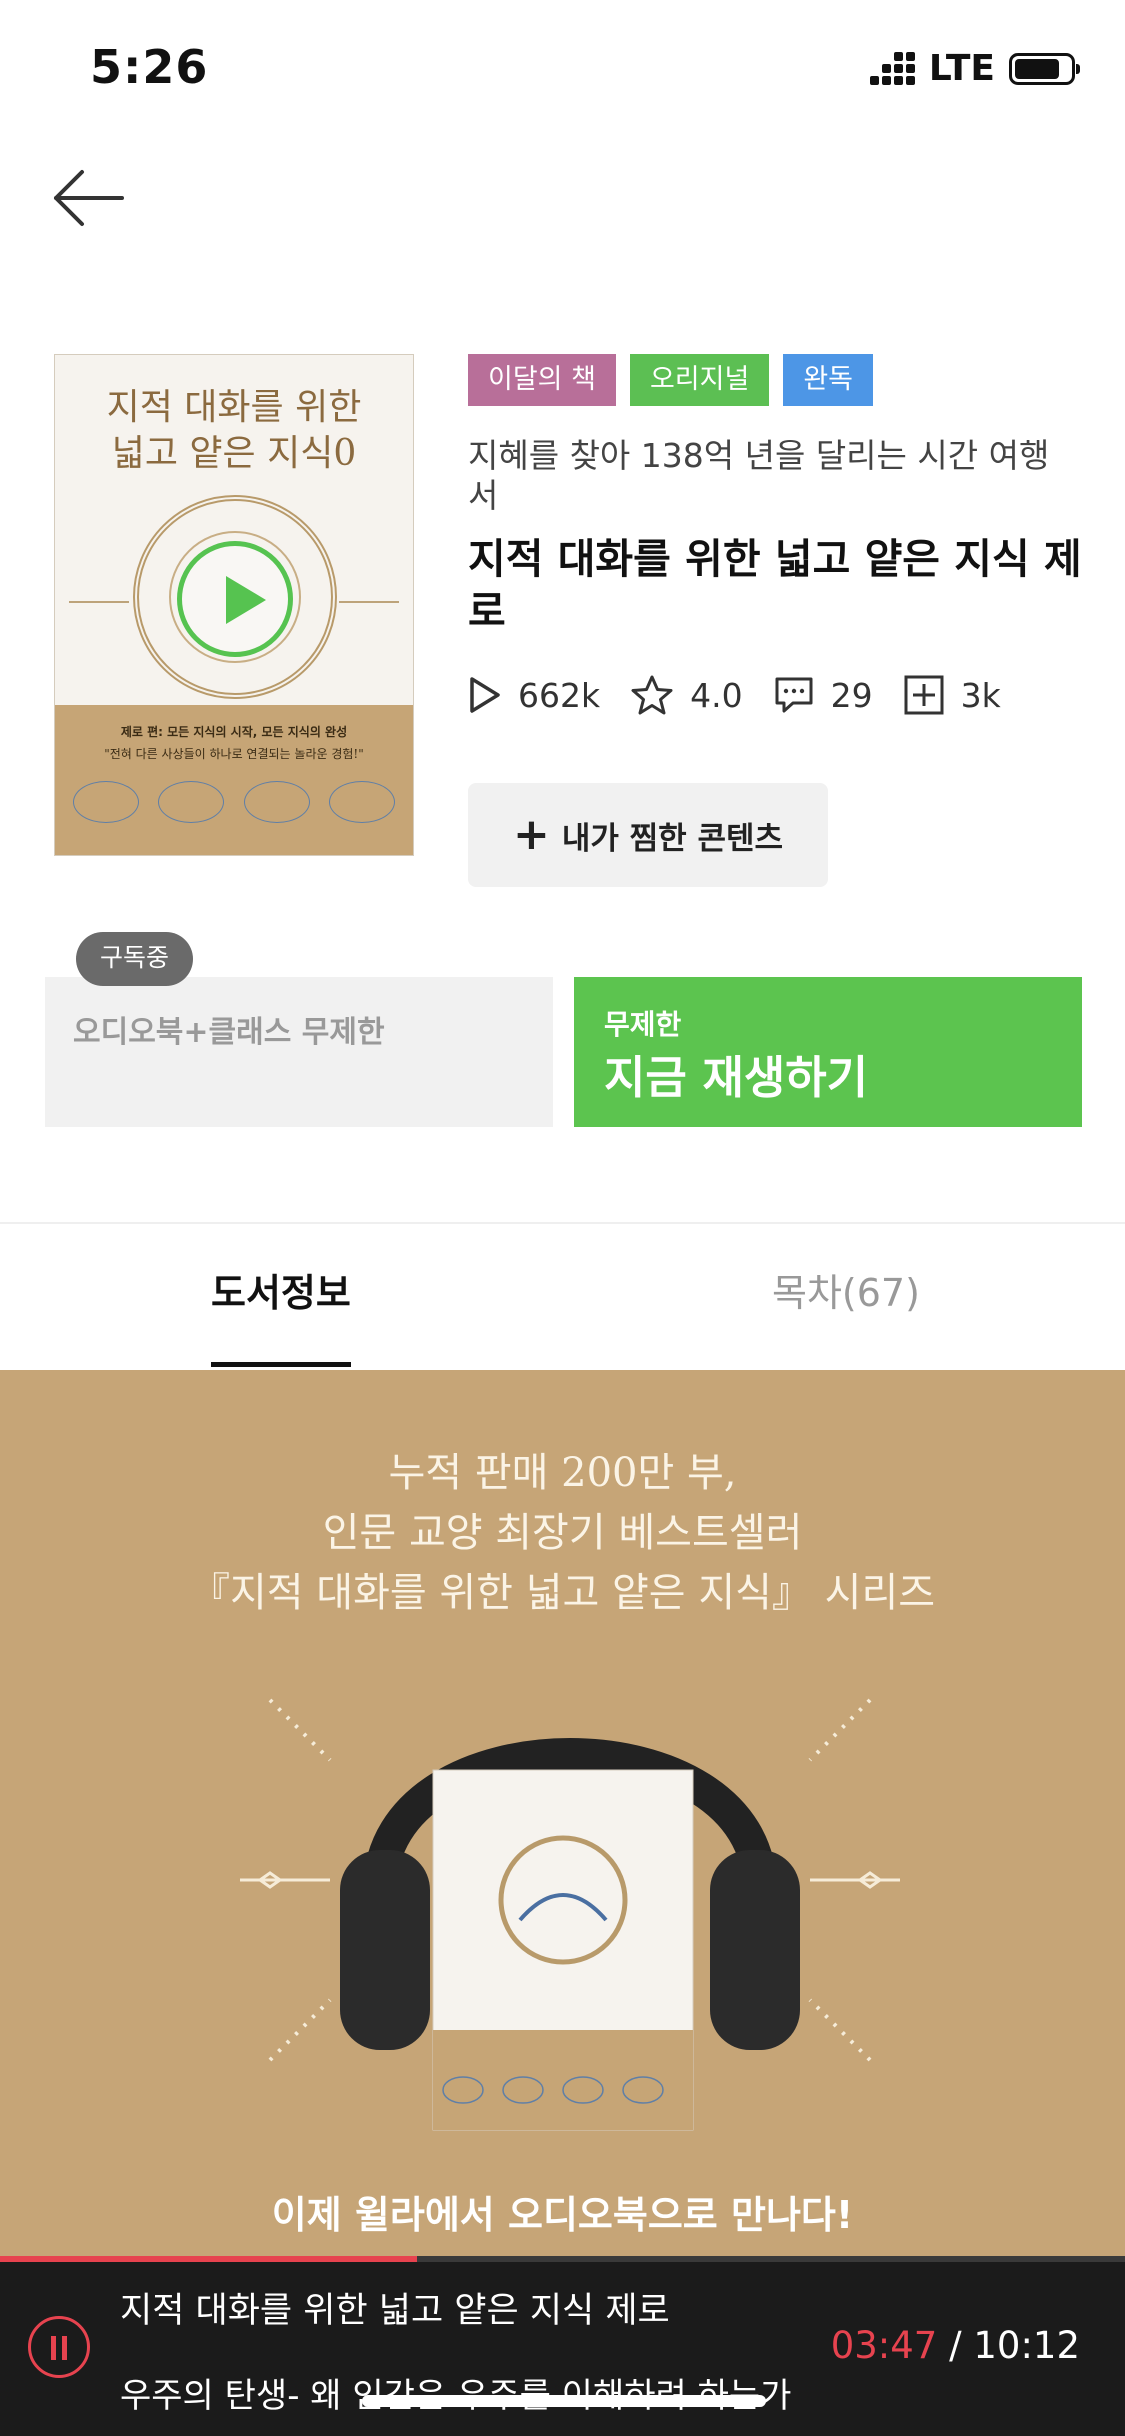 The width and height of the screenshot is (1125, 2436). What do you see at coordinates (234, 802) in the screenshot?
I see `cover-bubbles` at bounding box center [234, 802].